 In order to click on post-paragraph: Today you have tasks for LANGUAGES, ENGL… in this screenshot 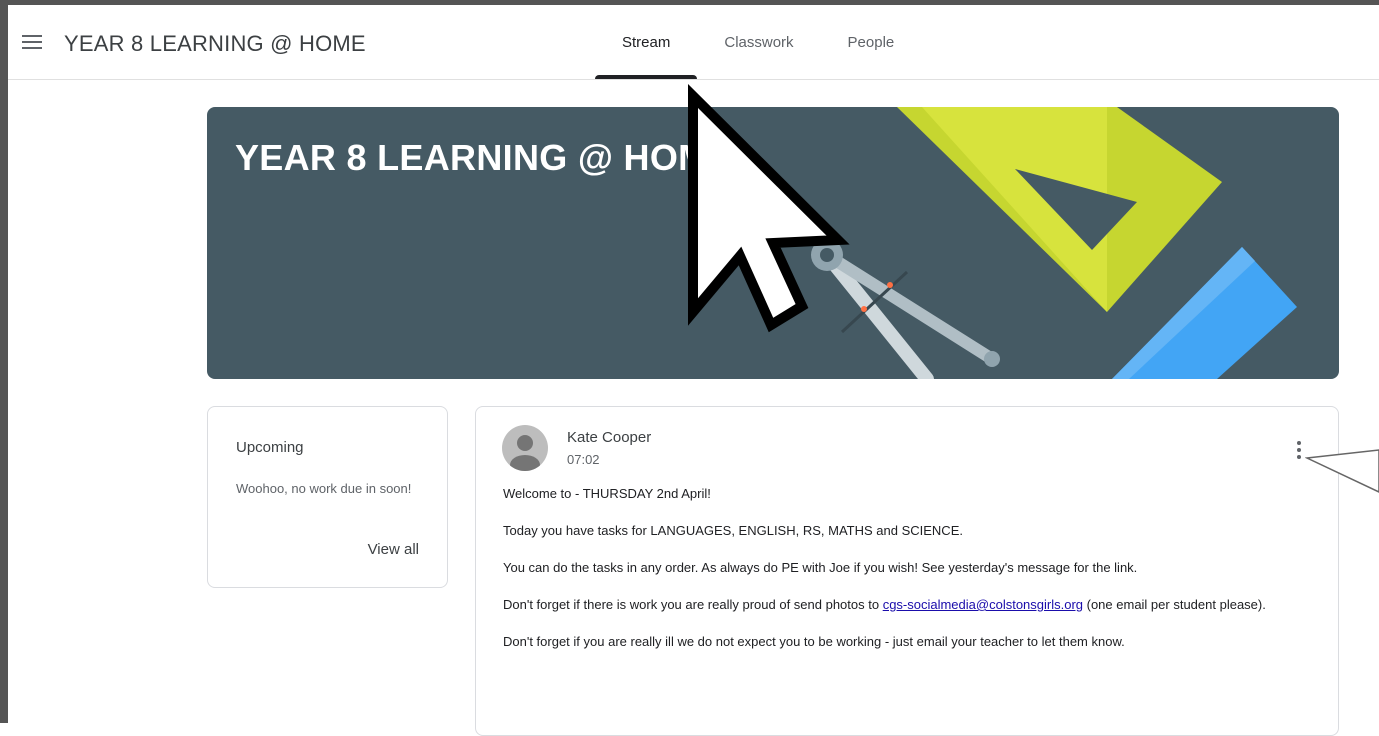, I will do `click(733, 530)`.